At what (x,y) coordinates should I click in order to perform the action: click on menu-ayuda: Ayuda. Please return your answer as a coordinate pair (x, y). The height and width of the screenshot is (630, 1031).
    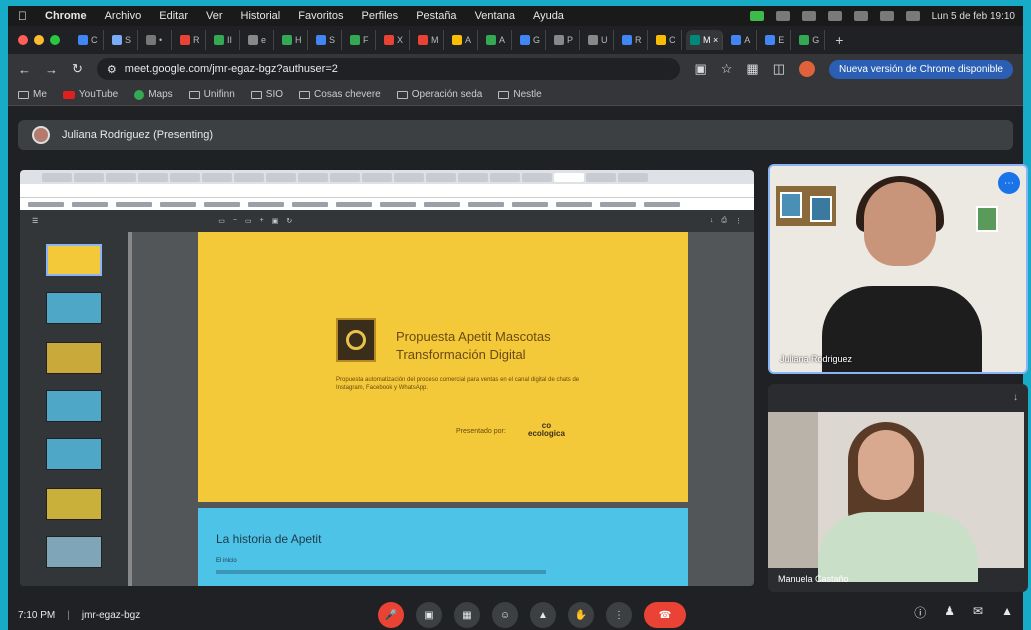
    Looking at the image, I should click on (548, 16).